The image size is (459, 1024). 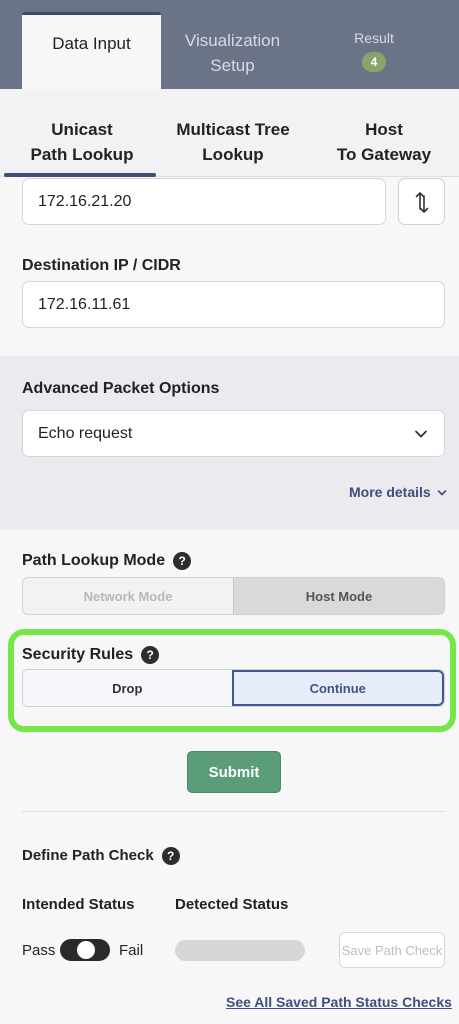 What do you see at coordinates (121, 388) in the screenshot?
I see `advanced-options-label: Advanced Packet Options` at bounding box center [121, 388].